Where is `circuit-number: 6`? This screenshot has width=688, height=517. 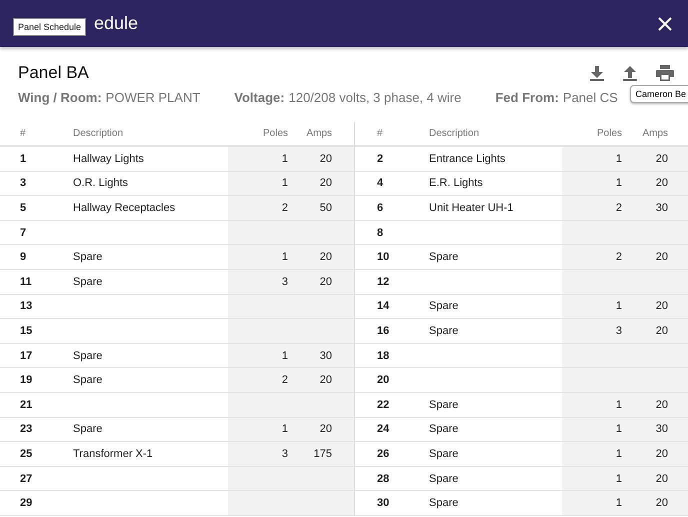 circuit-number: 6 is located at coordinates (380, 208).